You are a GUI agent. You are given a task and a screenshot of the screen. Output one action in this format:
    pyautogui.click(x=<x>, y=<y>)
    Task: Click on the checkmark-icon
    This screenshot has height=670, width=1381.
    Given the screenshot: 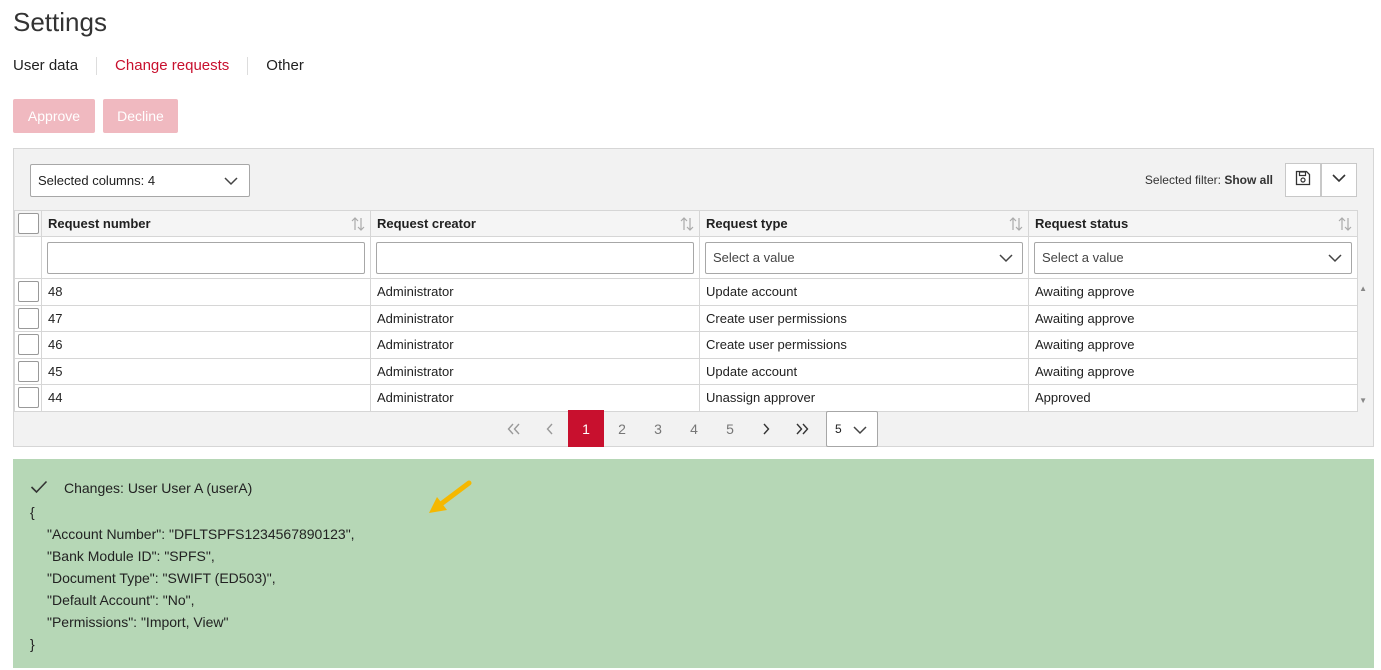 What is the action you would take?
    pyautogui.click(x=40, y=488)
    